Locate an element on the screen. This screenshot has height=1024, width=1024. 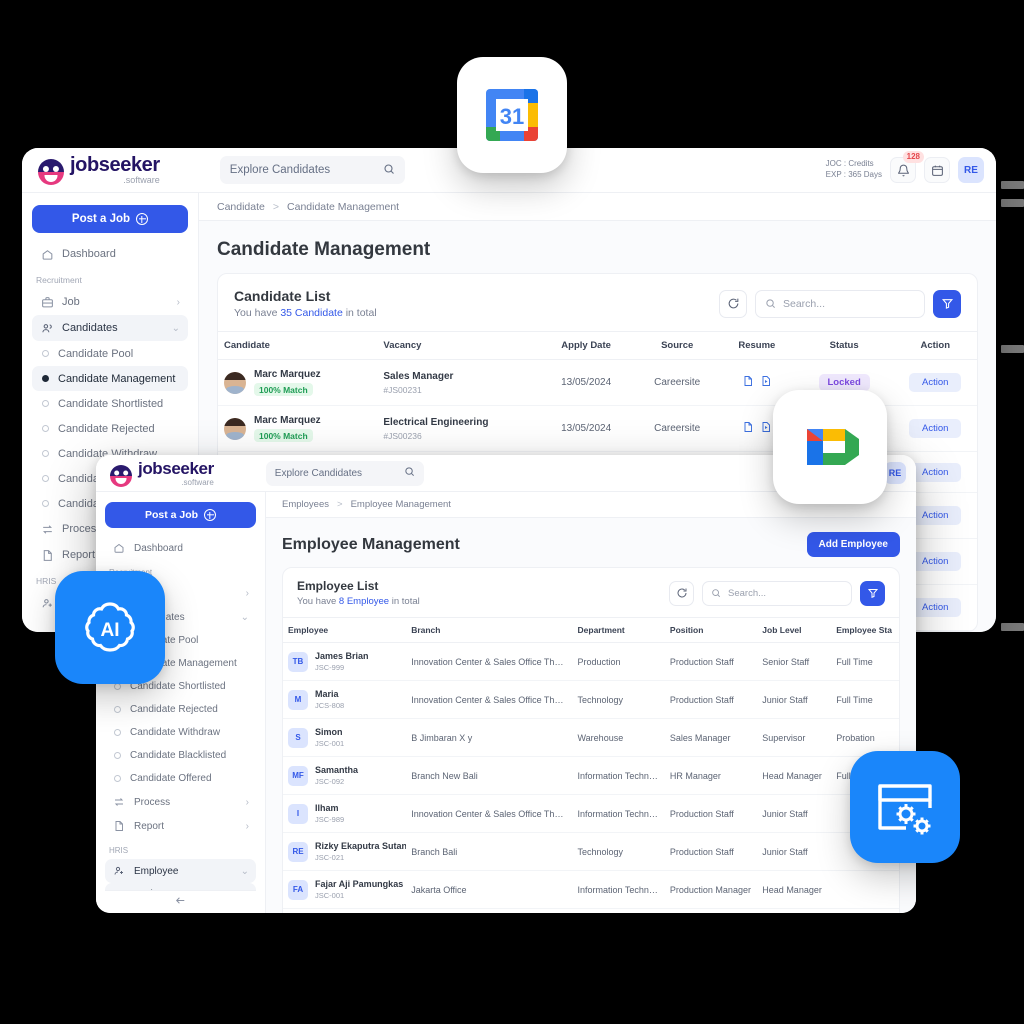
card-title: Candidate List is located at coordinates (282, 296).